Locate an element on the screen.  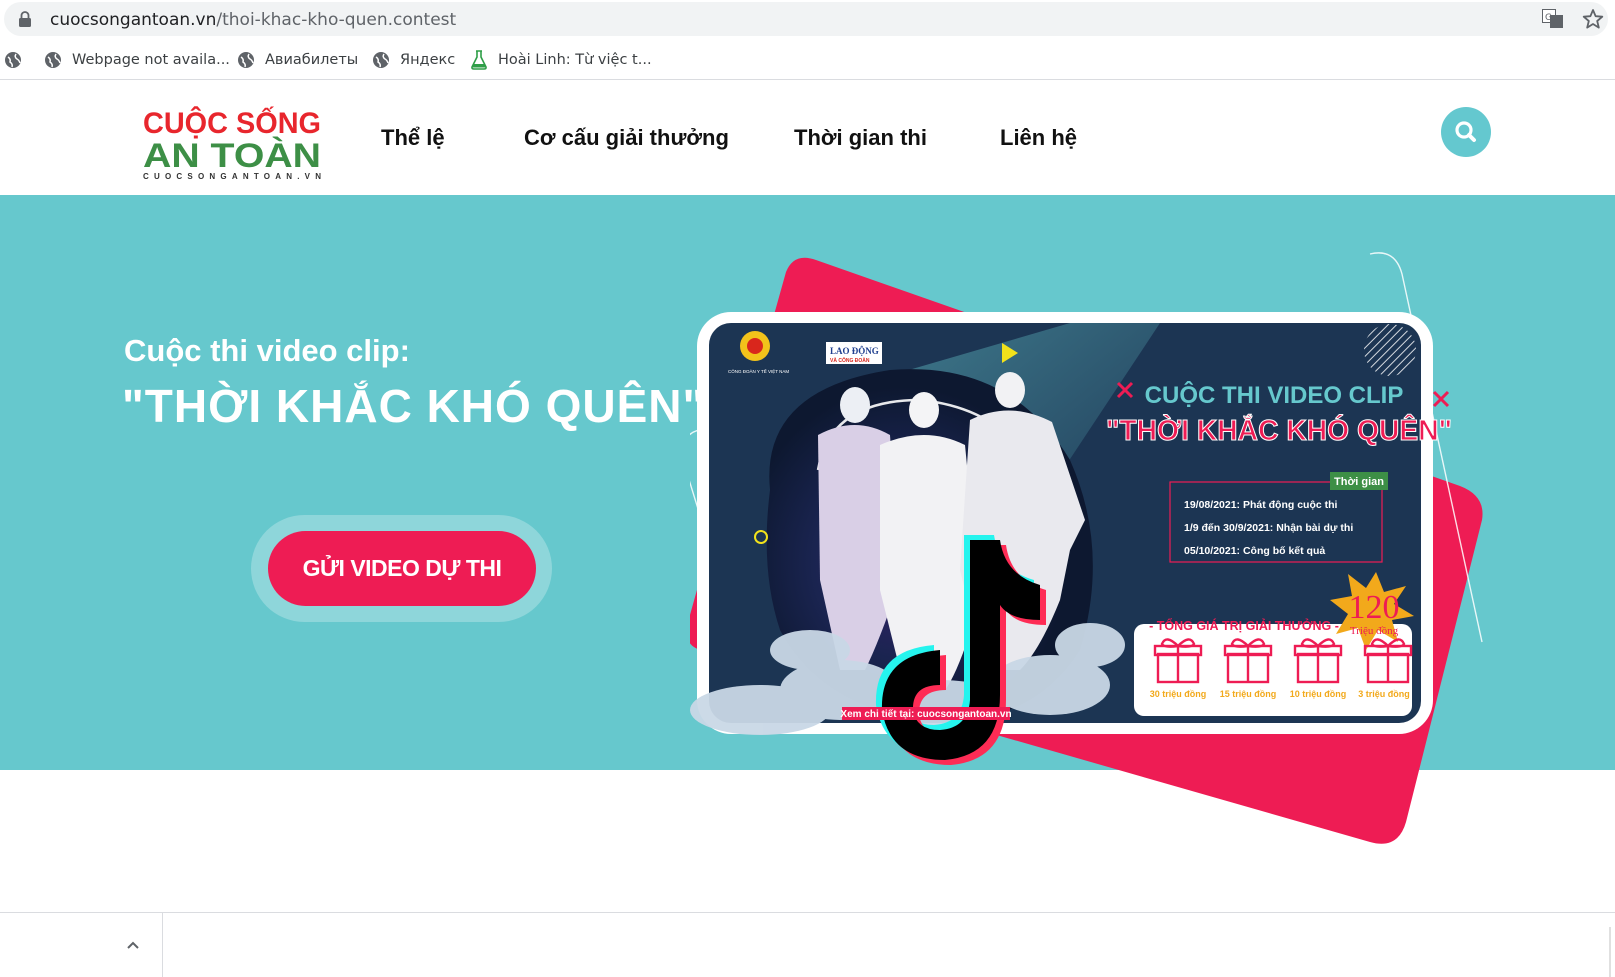
poster-title: "THỜI KHẮC KHÓ QUÊN" is located at coordinates (1279, 430).